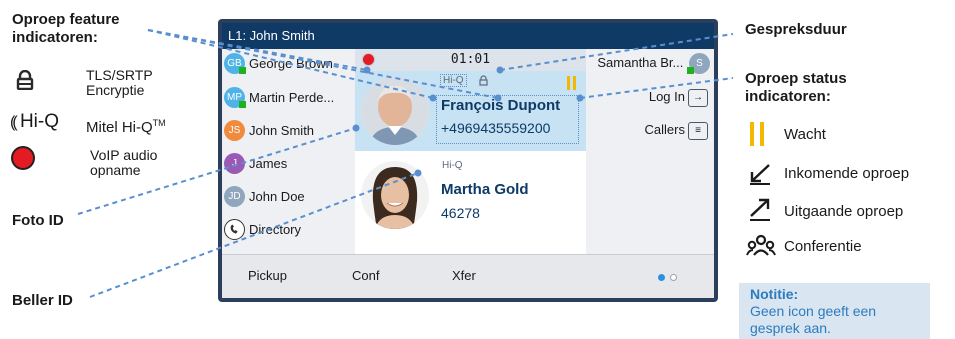 This screenshot has width=955, height=339. Describe the element at coordinates (159, 123) in the screenshot. I see `hiq-tm: TM` at that location.